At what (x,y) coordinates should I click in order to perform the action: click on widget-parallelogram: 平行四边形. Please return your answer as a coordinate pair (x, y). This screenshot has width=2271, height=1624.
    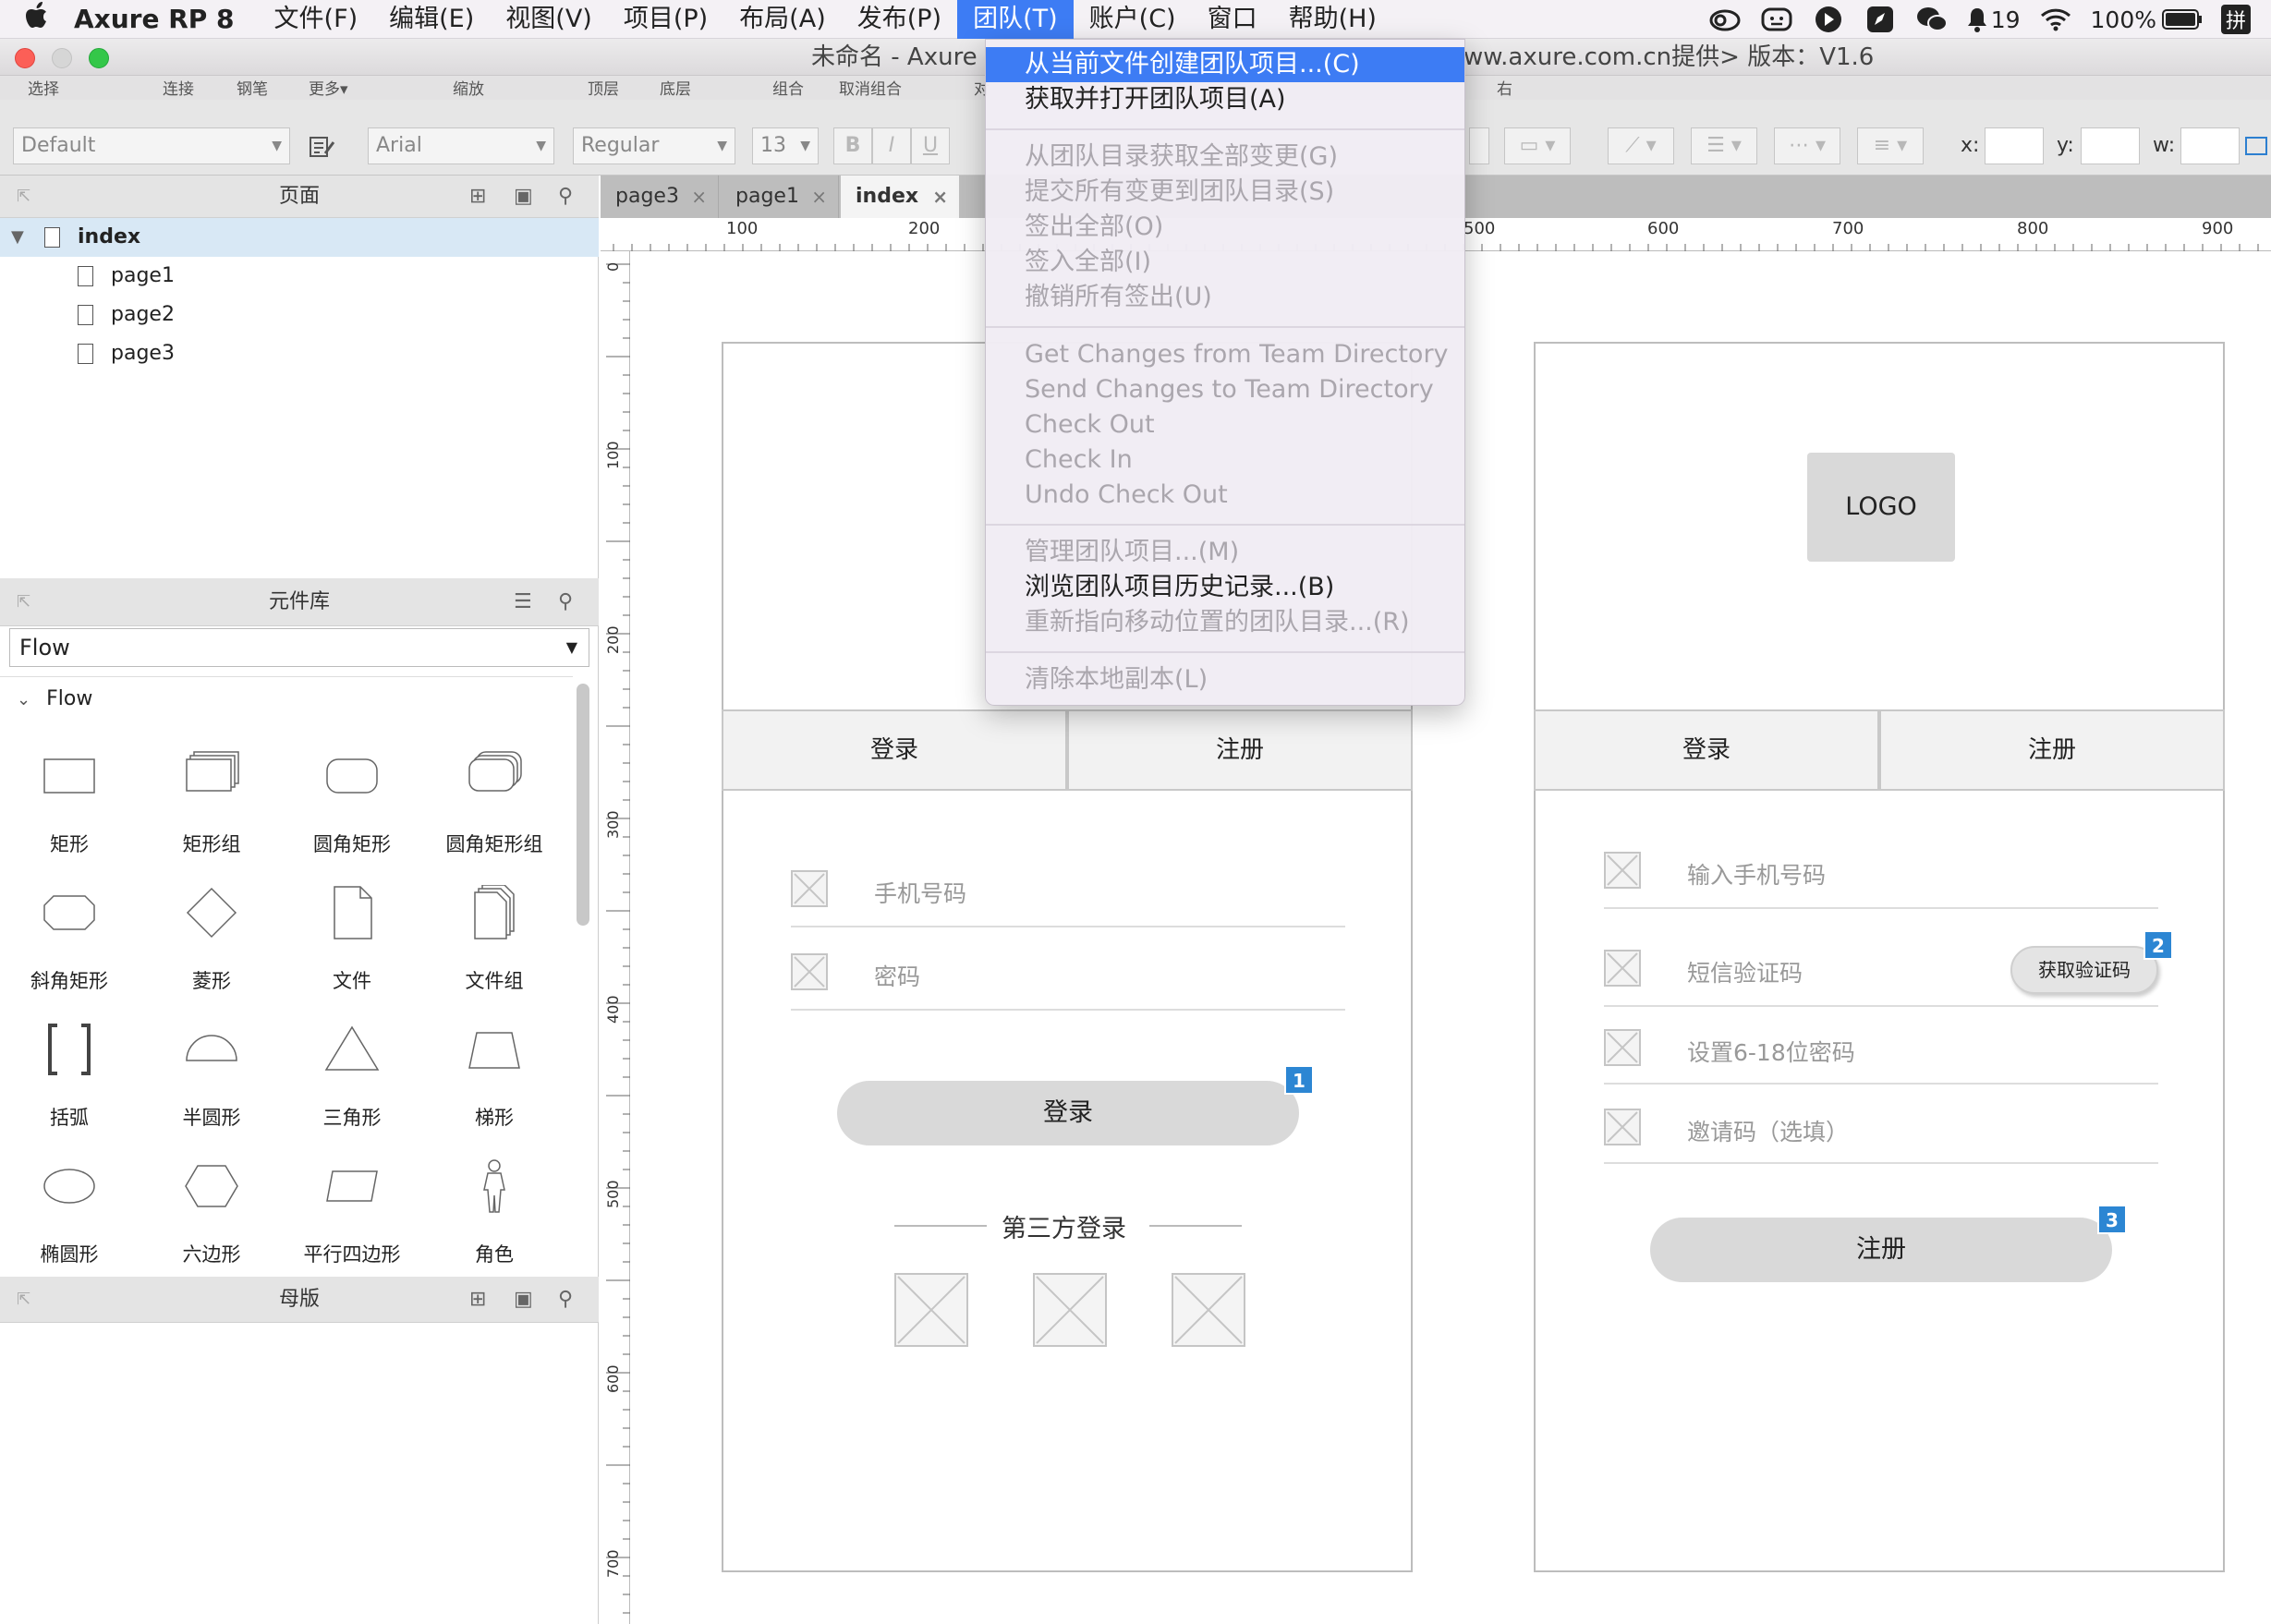
    Looking at the image, I should click on (352, 1214).